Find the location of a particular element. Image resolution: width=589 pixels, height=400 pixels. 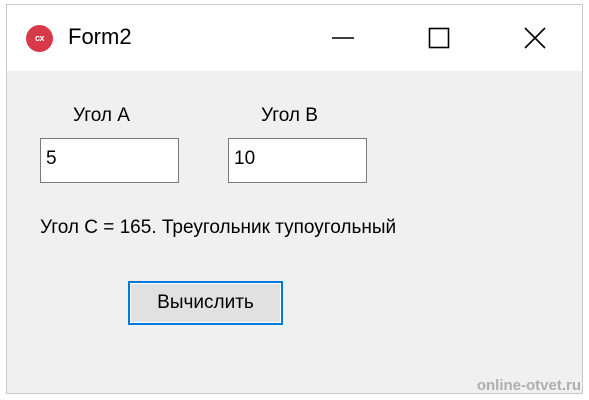

maximize-icon is located at coordinates (439, 38).